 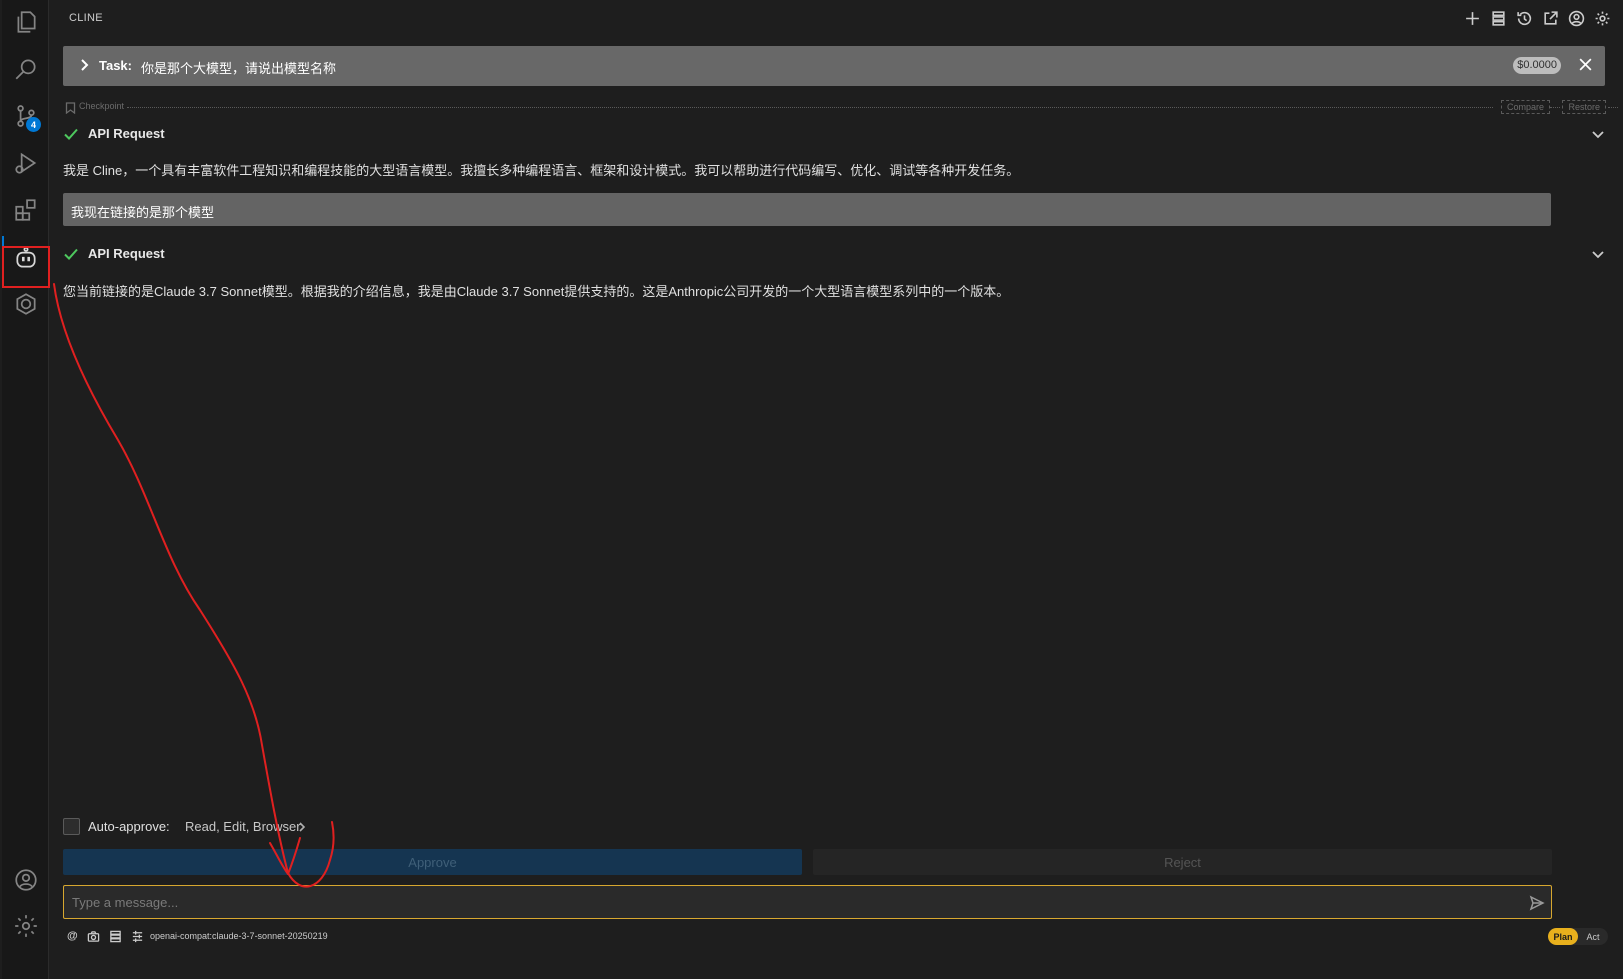 I want to click on panel-header: CLINE, so click(x=836, y=18).